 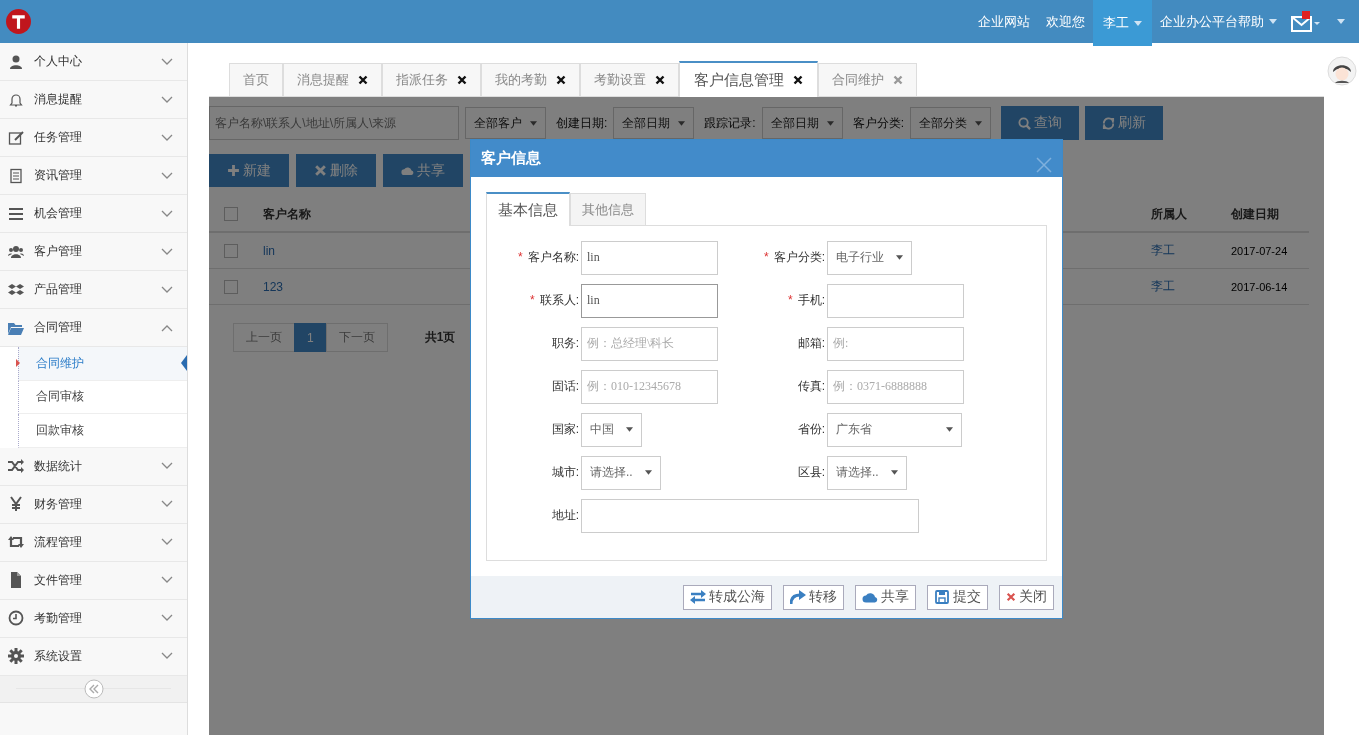 I want to click on tab: 合同维护, so click(x=867, y=79).